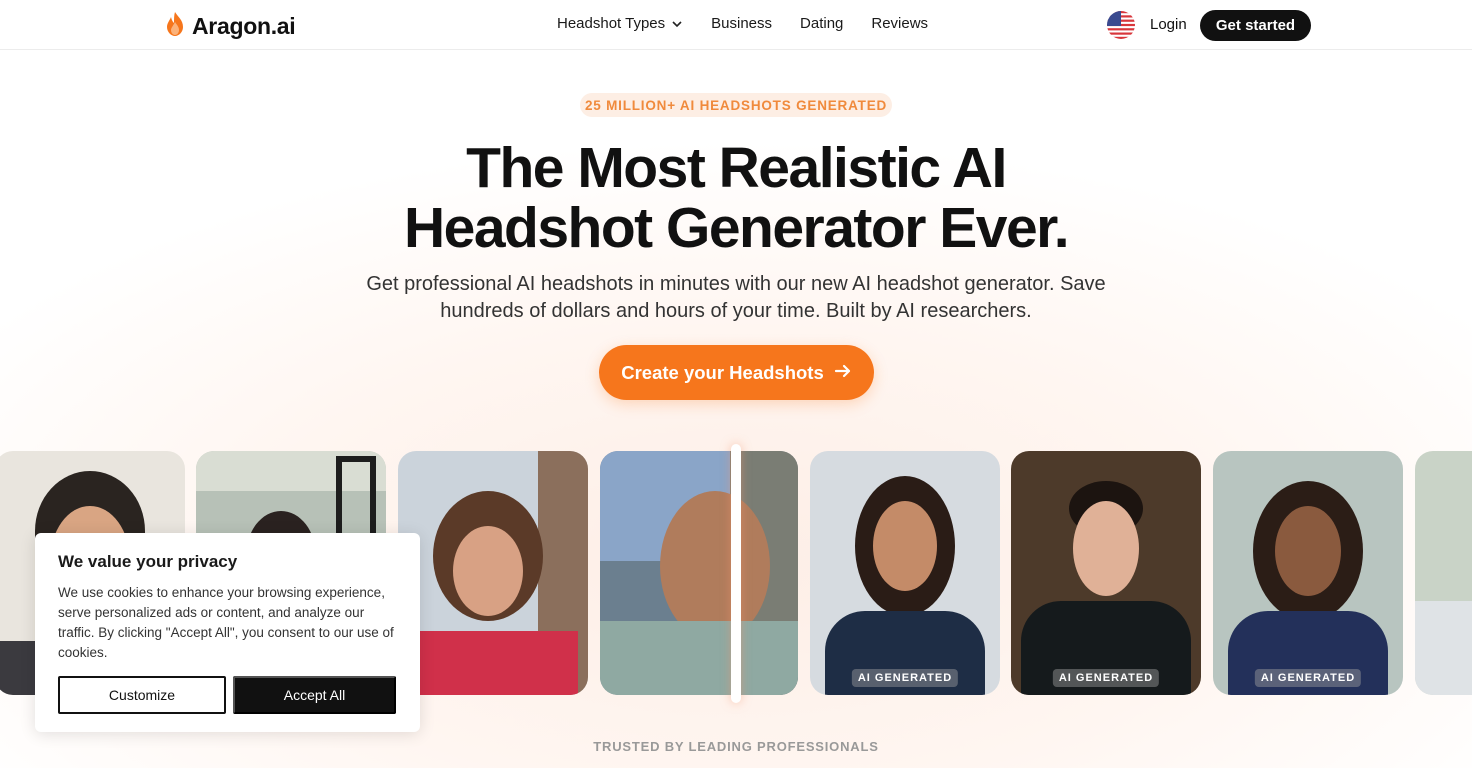 The width and height of the screenshot is (1472, 768). I want to click on nav-label: Dating, so click(822, 23).